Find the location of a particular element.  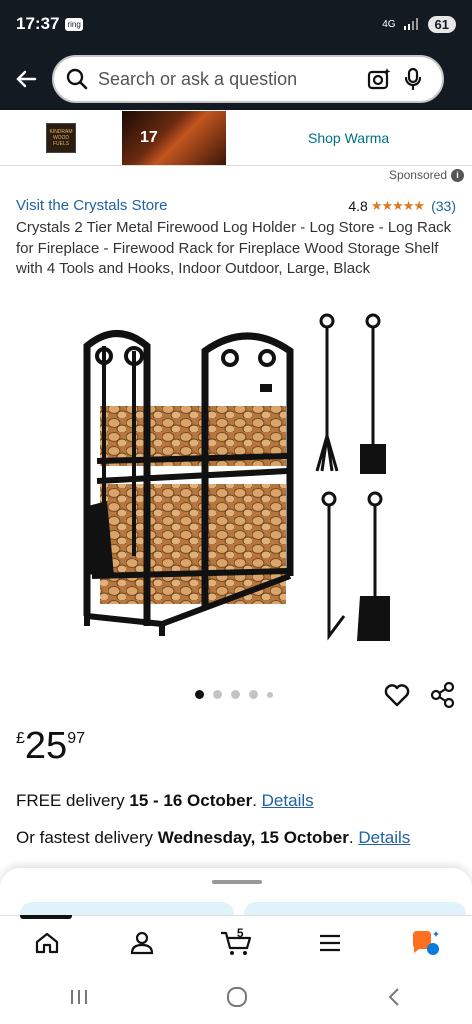

bottom-navigation: 5 is located at coordinates (236, 942).